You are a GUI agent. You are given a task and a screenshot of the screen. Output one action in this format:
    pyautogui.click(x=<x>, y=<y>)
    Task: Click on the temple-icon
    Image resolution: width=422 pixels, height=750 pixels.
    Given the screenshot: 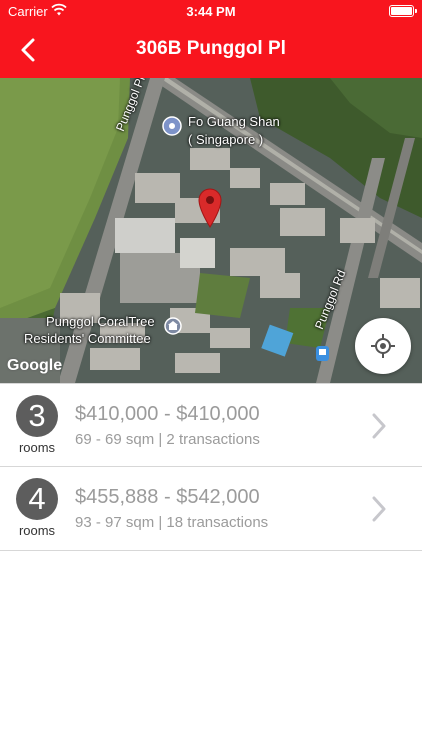 What is the action you would take?
    pyautogui.click(x=172, y=126)
    